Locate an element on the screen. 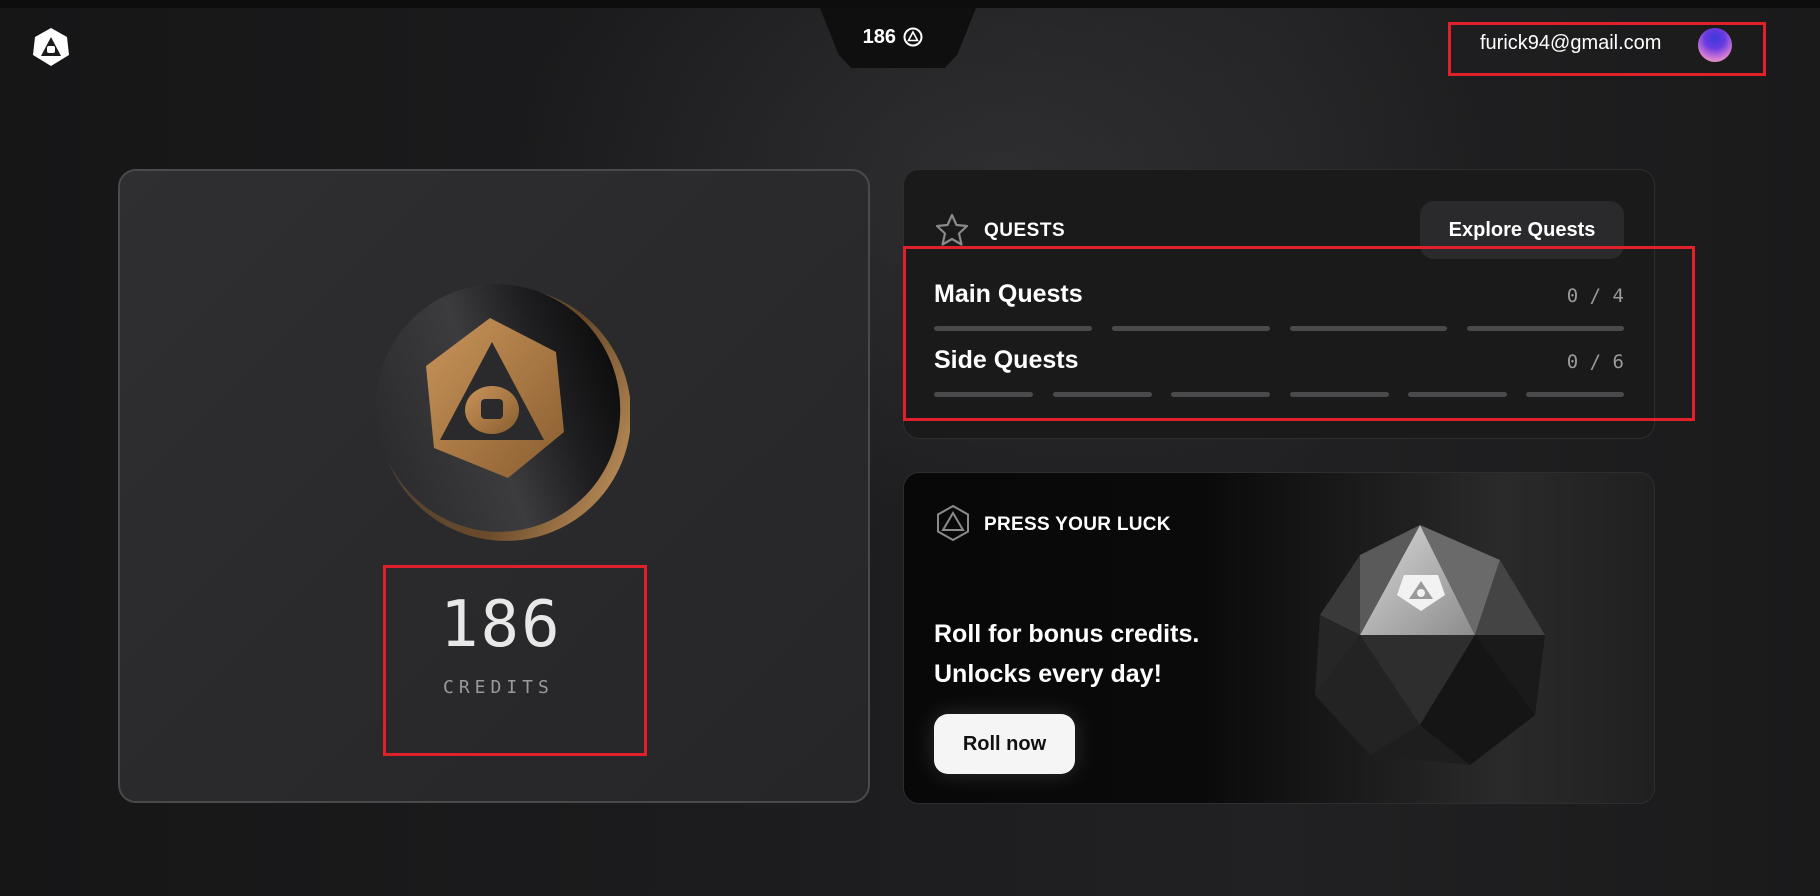 This screenshot has width=1820, height=896. star-icon is located at coordinates (952, 229).